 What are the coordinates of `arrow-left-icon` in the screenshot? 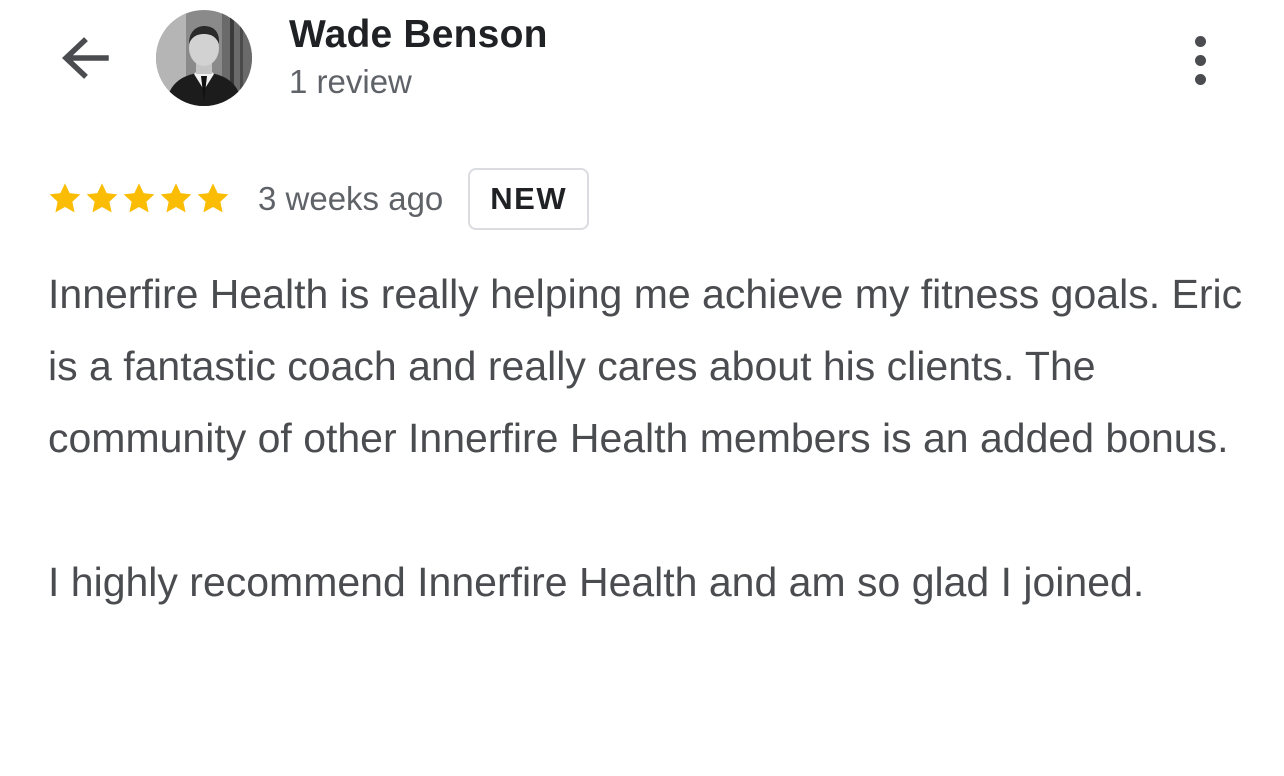 It's located at (85, 58).